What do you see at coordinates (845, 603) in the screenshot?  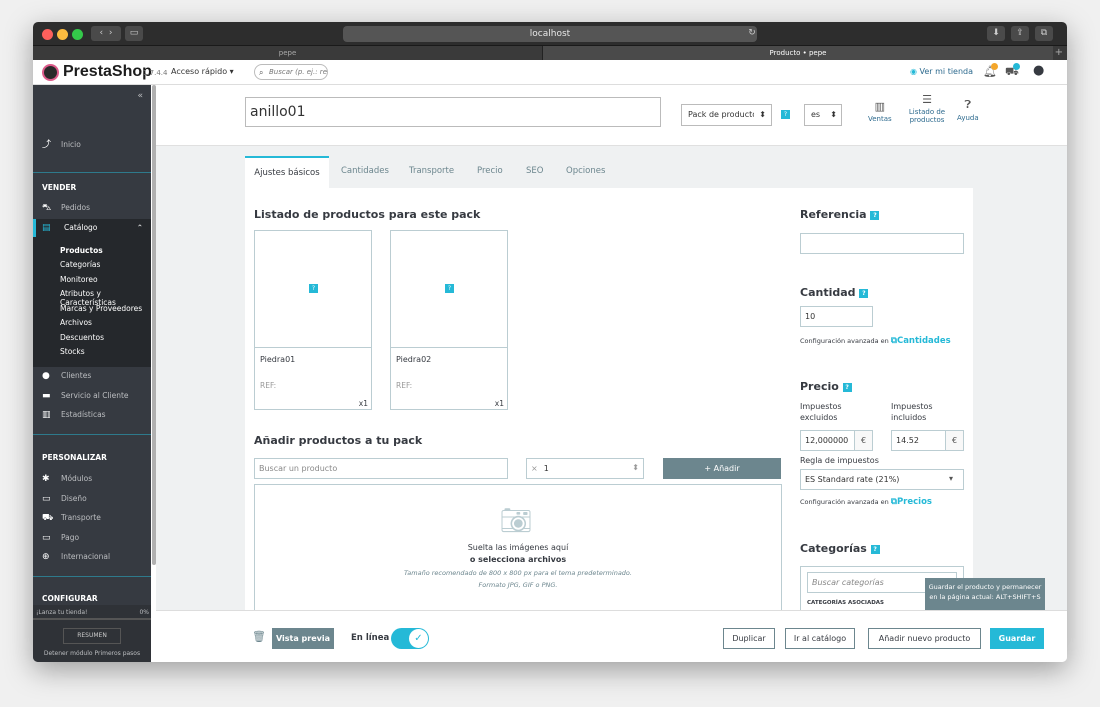 I see `associated-categories-label: CATEGORÍAS ASOCIADAS` at bounding box center [845, 603].